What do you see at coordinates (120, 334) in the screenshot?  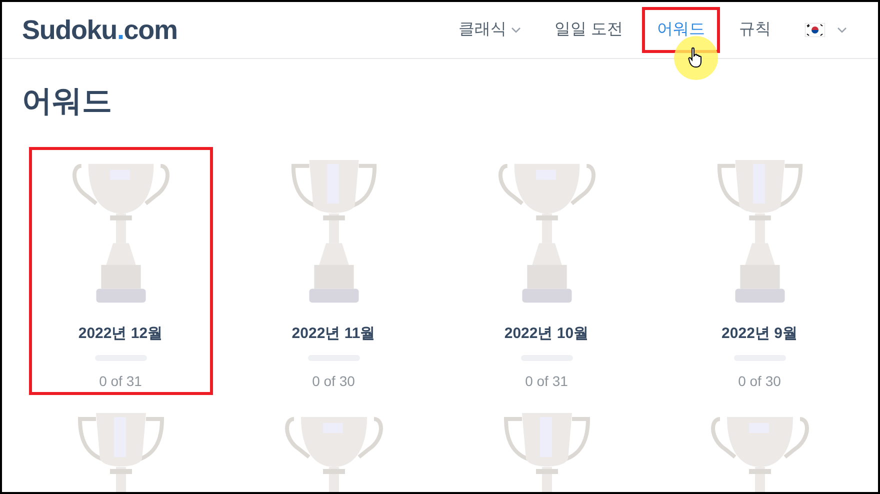 I see `award-month: 2022년 12월` at bounding box center [120, 334].